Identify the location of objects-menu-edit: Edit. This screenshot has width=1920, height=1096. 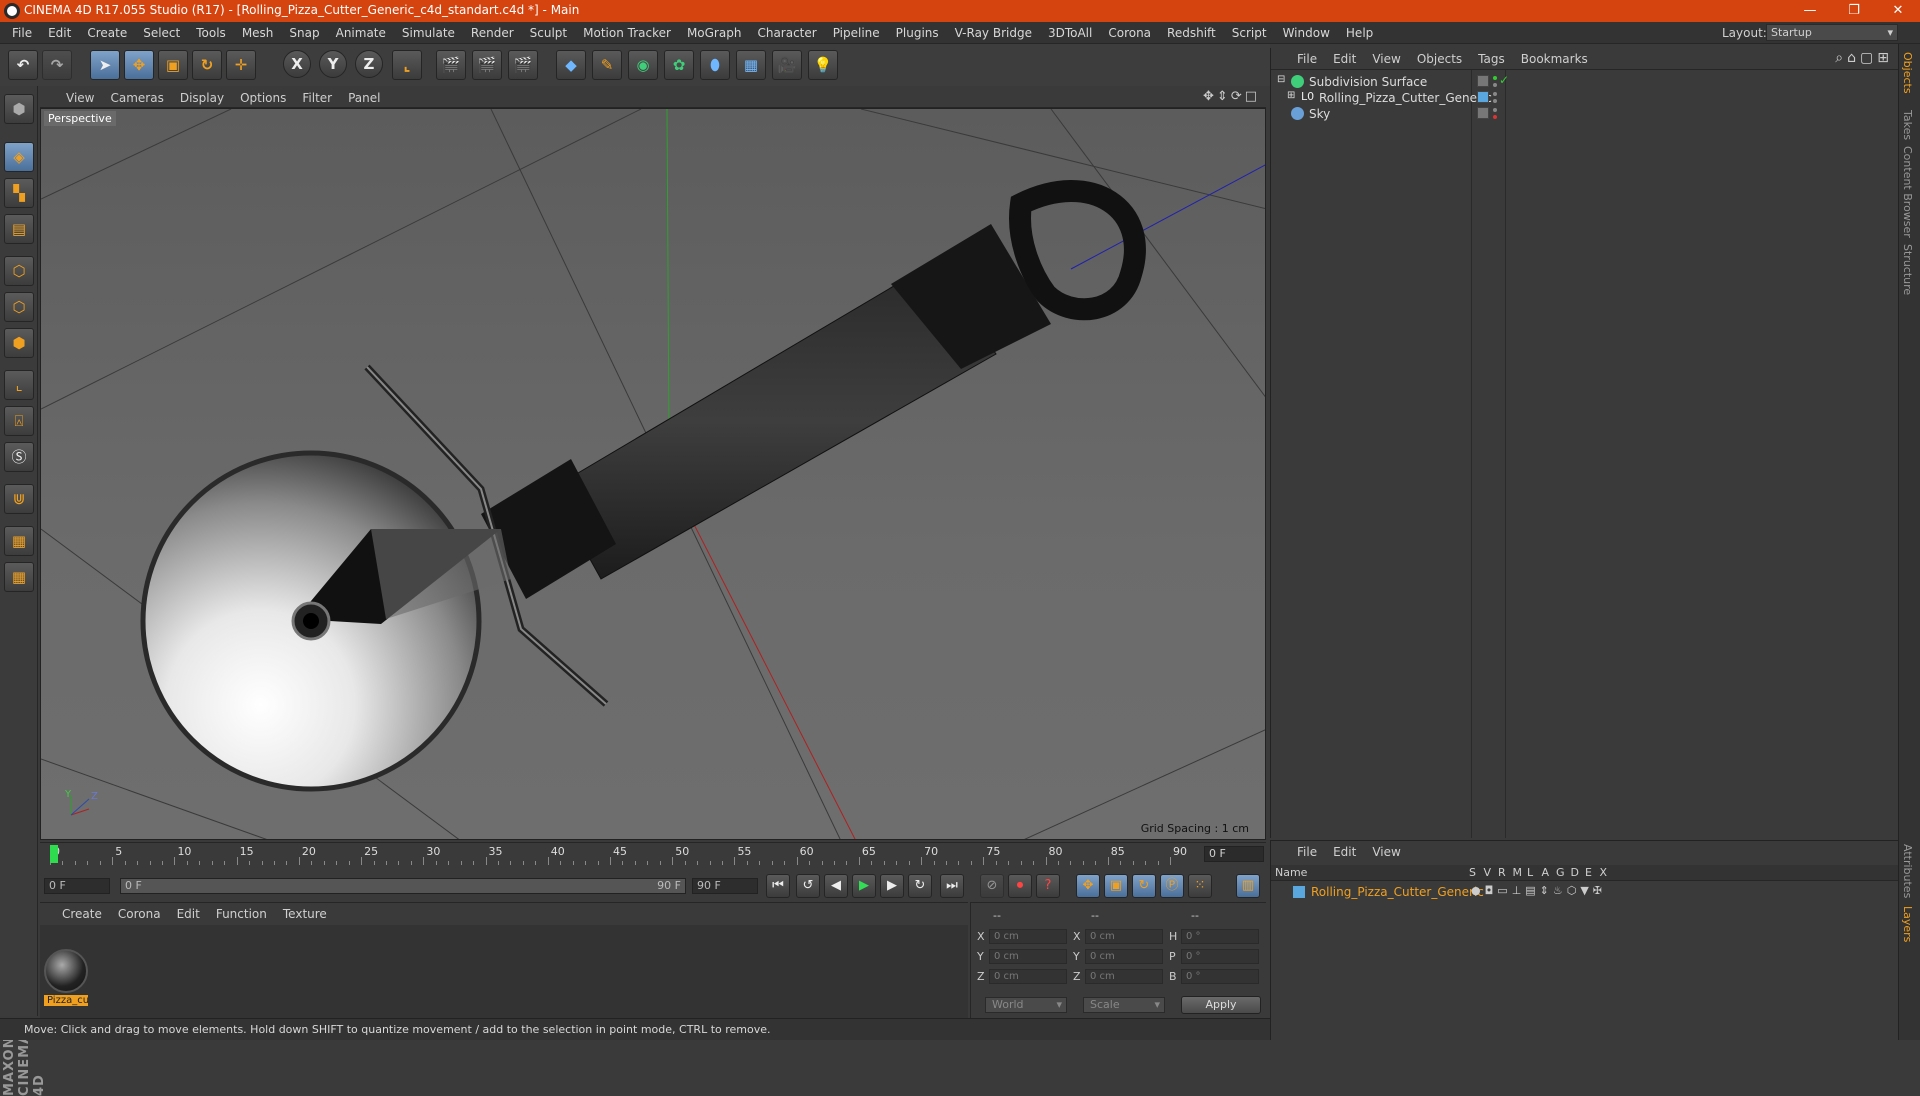
(1344, 59).